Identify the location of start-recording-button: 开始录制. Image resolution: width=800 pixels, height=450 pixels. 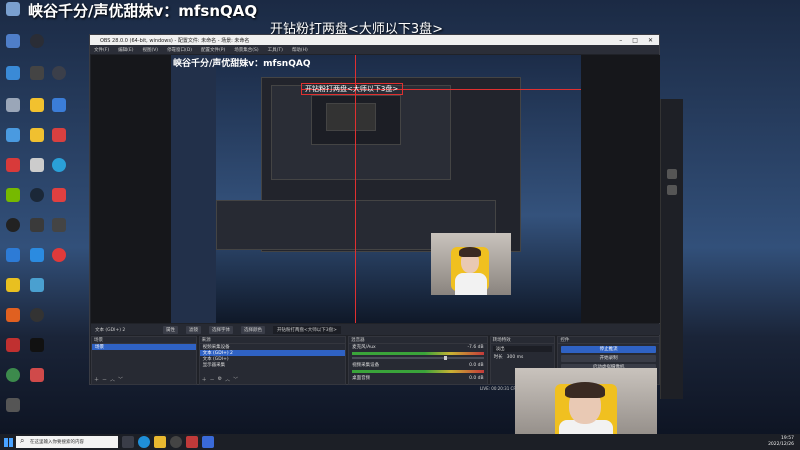
(608, 358).